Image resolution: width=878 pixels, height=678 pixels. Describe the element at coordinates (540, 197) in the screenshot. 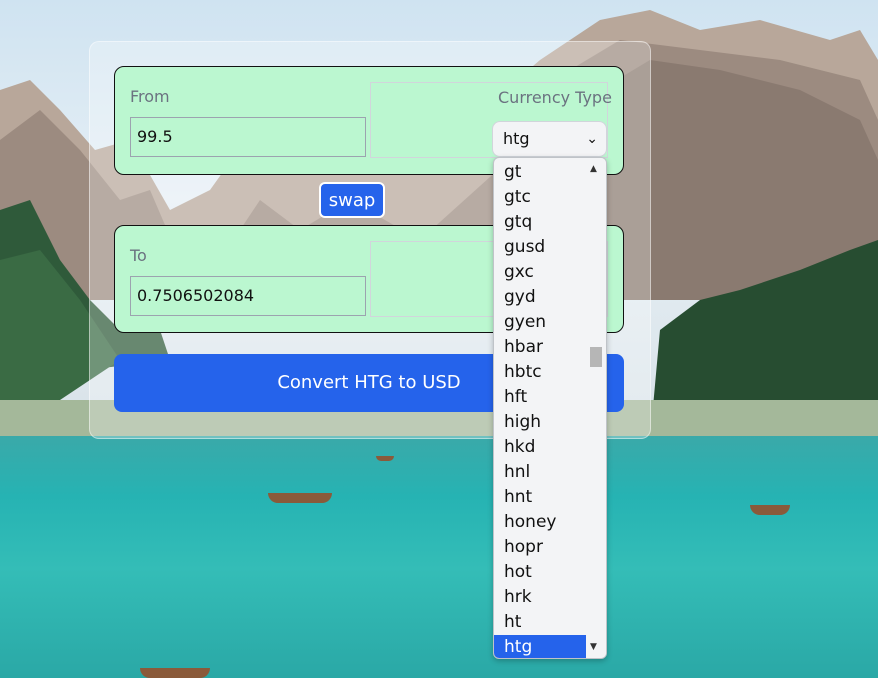

I see `dropdown-option-gtc: gtc` at that location.